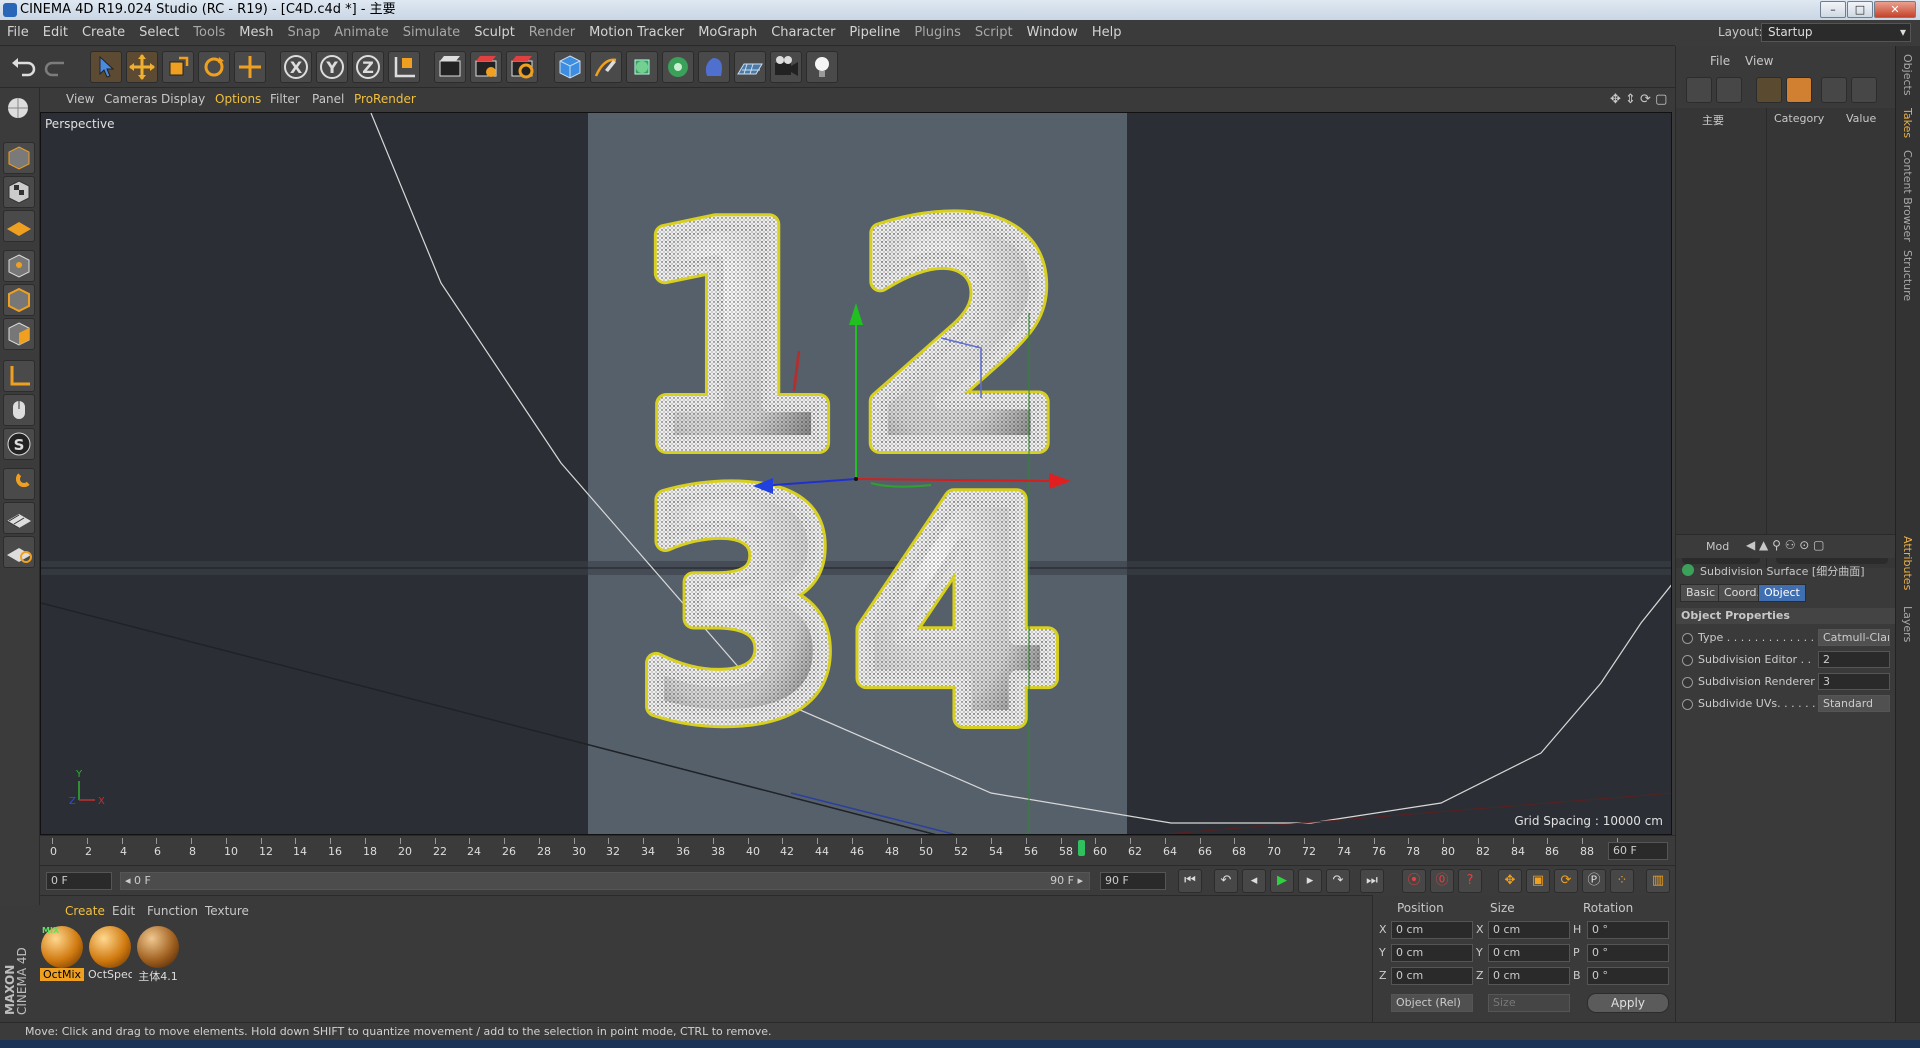 The width and height of the screenshot is (1920, 1048). Describe the element at coordinates (1538, 881) in the screenshot. I see `record-scale-icon: ▣` at that location.